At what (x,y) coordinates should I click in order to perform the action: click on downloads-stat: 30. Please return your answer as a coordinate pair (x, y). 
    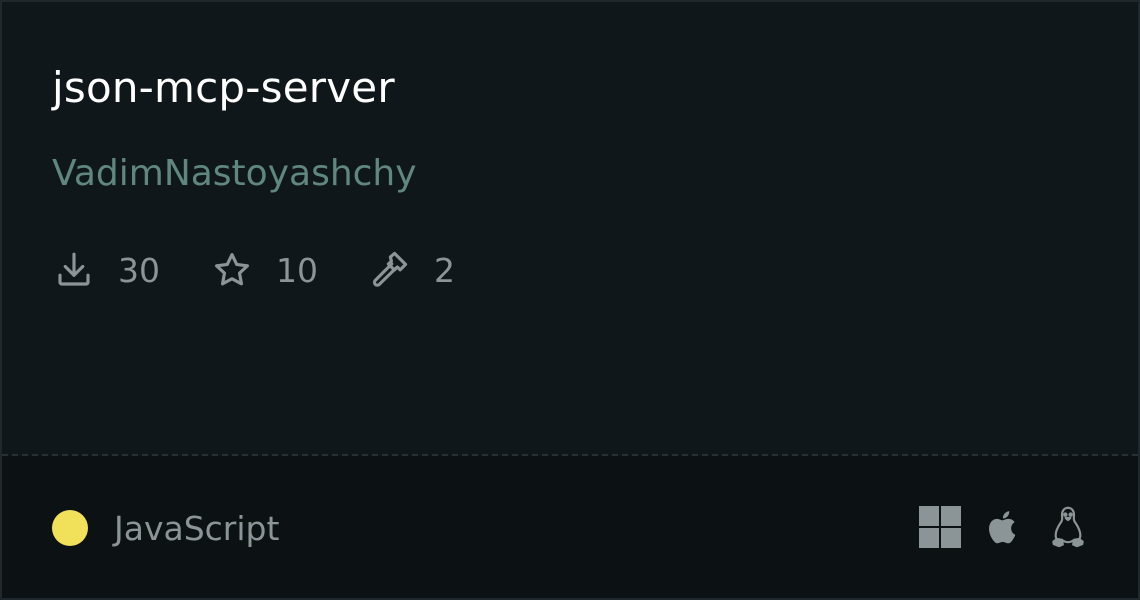
    Looking at the image, I should click on (106, 270).